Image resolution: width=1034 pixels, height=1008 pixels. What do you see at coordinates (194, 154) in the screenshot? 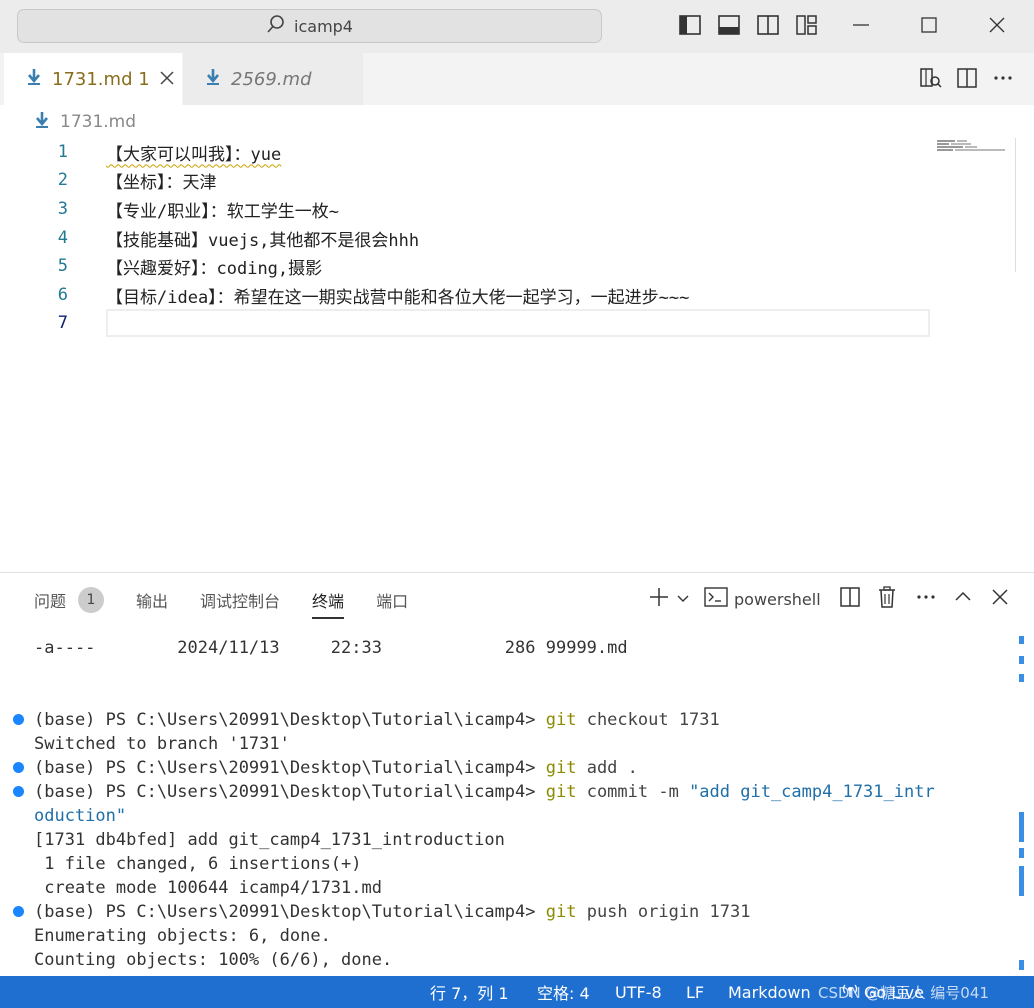
I see `line-text: 【大家可以叫我】：yue` at bounding box center [194, 154].